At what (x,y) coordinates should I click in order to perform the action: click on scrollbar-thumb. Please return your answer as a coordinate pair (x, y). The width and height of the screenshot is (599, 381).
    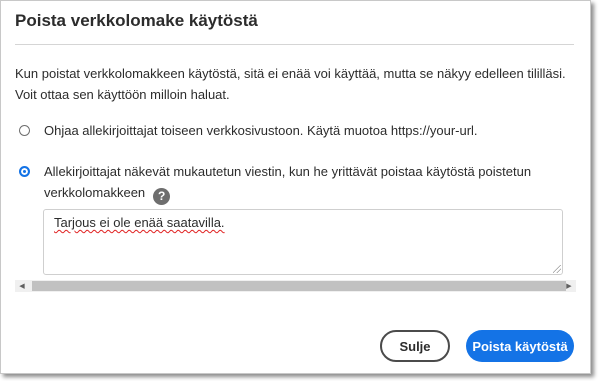
    Looking at the image, I should click on (299, 286).